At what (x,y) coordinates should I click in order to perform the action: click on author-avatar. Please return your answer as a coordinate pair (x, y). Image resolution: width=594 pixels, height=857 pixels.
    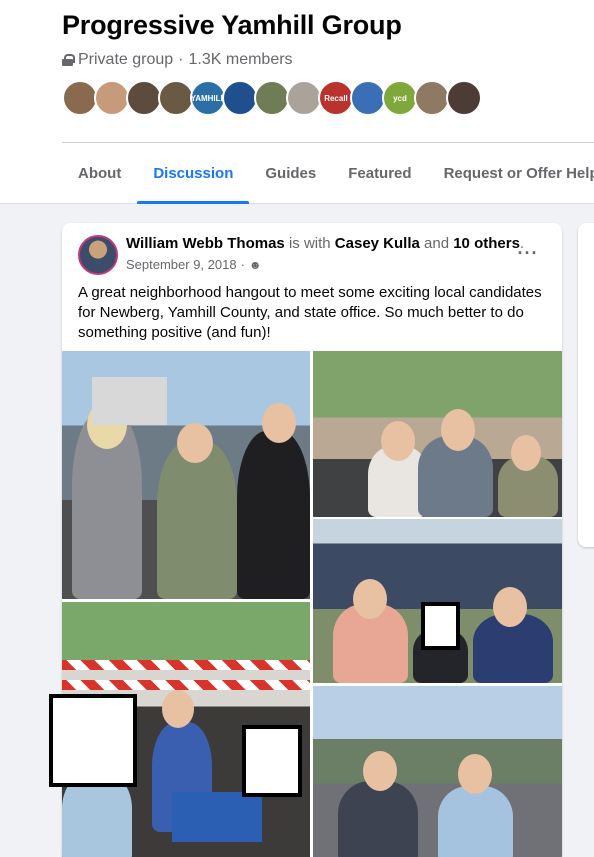
    Looking at the image, I should click on (98, 255).